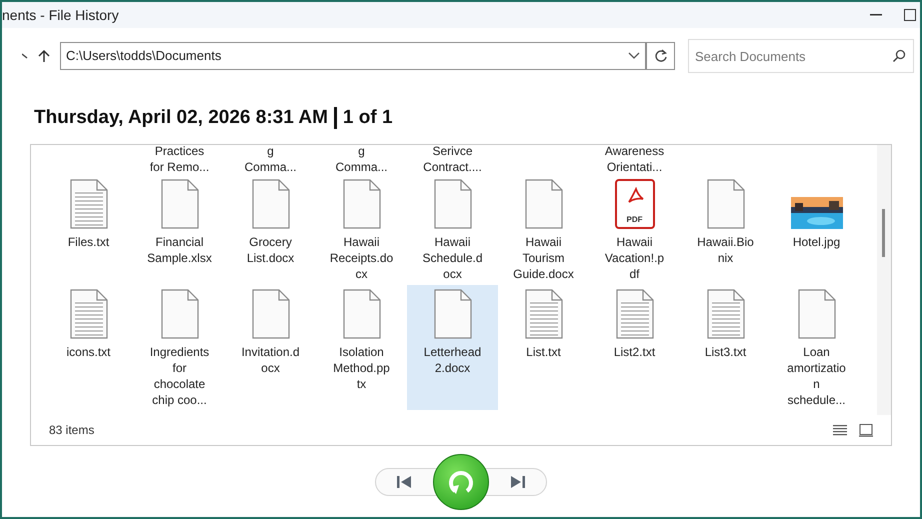 This screenshot has height=519, width=922. What do you see at coordinates (44, 56) in the screenshot?
I see `up-arrow-icon` at bounding box center [44, 56].